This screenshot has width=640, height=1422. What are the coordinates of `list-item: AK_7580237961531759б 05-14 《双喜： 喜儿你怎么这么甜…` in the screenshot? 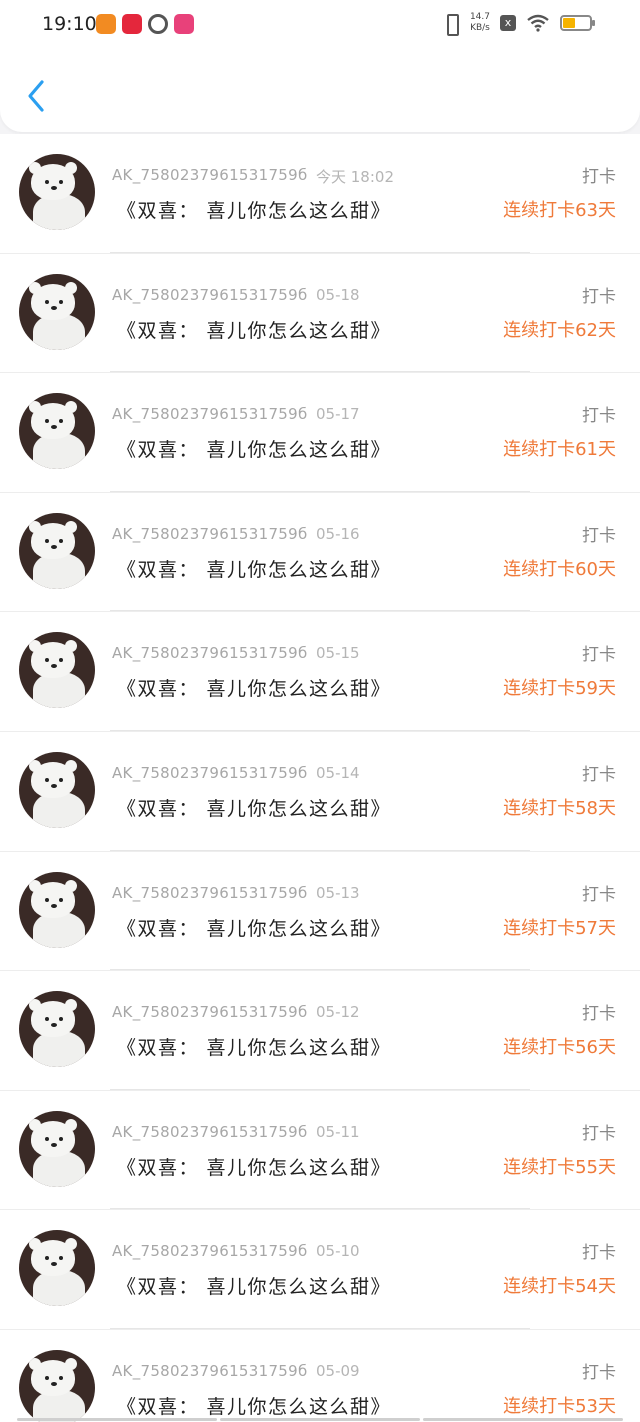 It's located at (320, 791).